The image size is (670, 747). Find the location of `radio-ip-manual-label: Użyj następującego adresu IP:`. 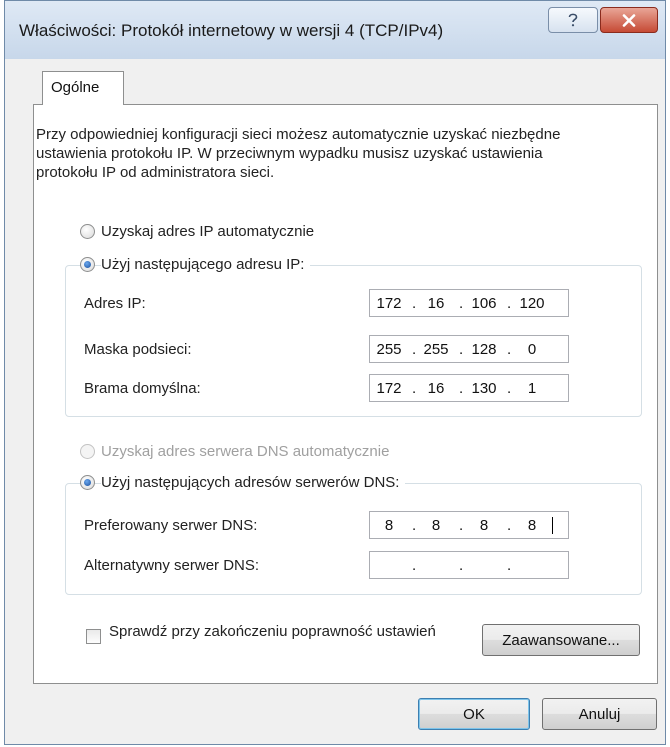

radio-ip-manual-label: Użyj następującego adresu IP: is located at coordinates (206, 264).